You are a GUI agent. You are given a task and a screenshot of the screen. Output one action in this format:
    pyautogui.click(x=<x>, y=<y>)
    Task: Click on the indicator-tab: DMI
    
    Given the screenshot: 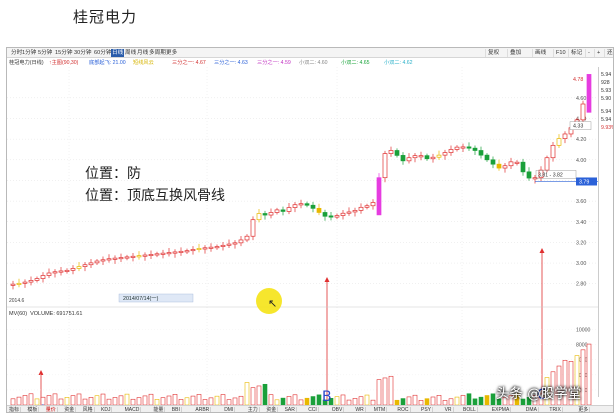 What is the action you would take?
    pyautogui.click(x=229, y=409)
    